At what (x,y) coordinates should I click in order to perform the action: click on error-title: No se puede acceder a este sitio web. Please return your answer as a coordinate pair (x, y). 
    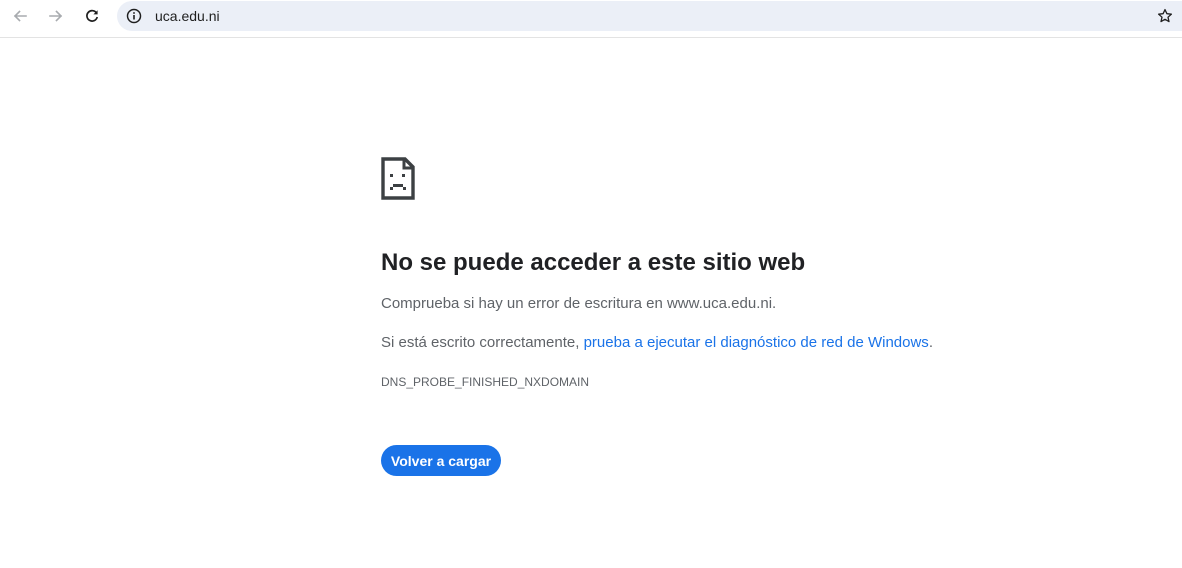
    Looking at the image, I should click on (593, 262).